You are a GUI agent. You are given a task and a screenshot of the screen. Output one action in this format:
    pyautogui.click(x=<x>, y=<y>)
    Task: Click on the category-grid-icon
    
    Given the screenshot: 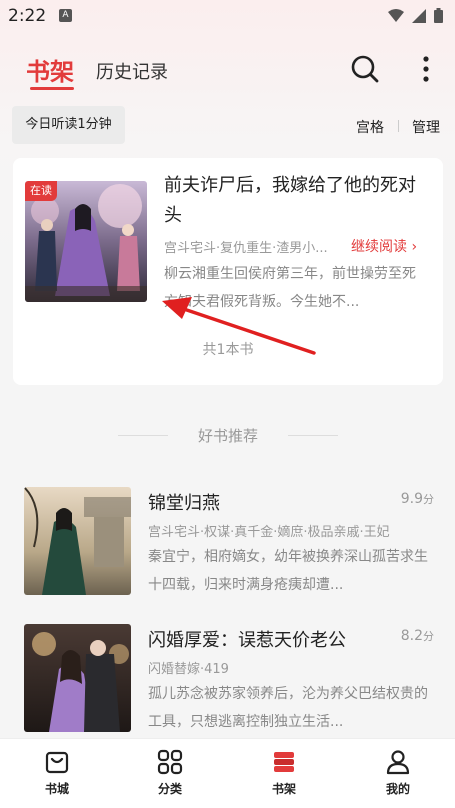 What is the action you would take?
    pyautogui.click(x=170, y=762)
    